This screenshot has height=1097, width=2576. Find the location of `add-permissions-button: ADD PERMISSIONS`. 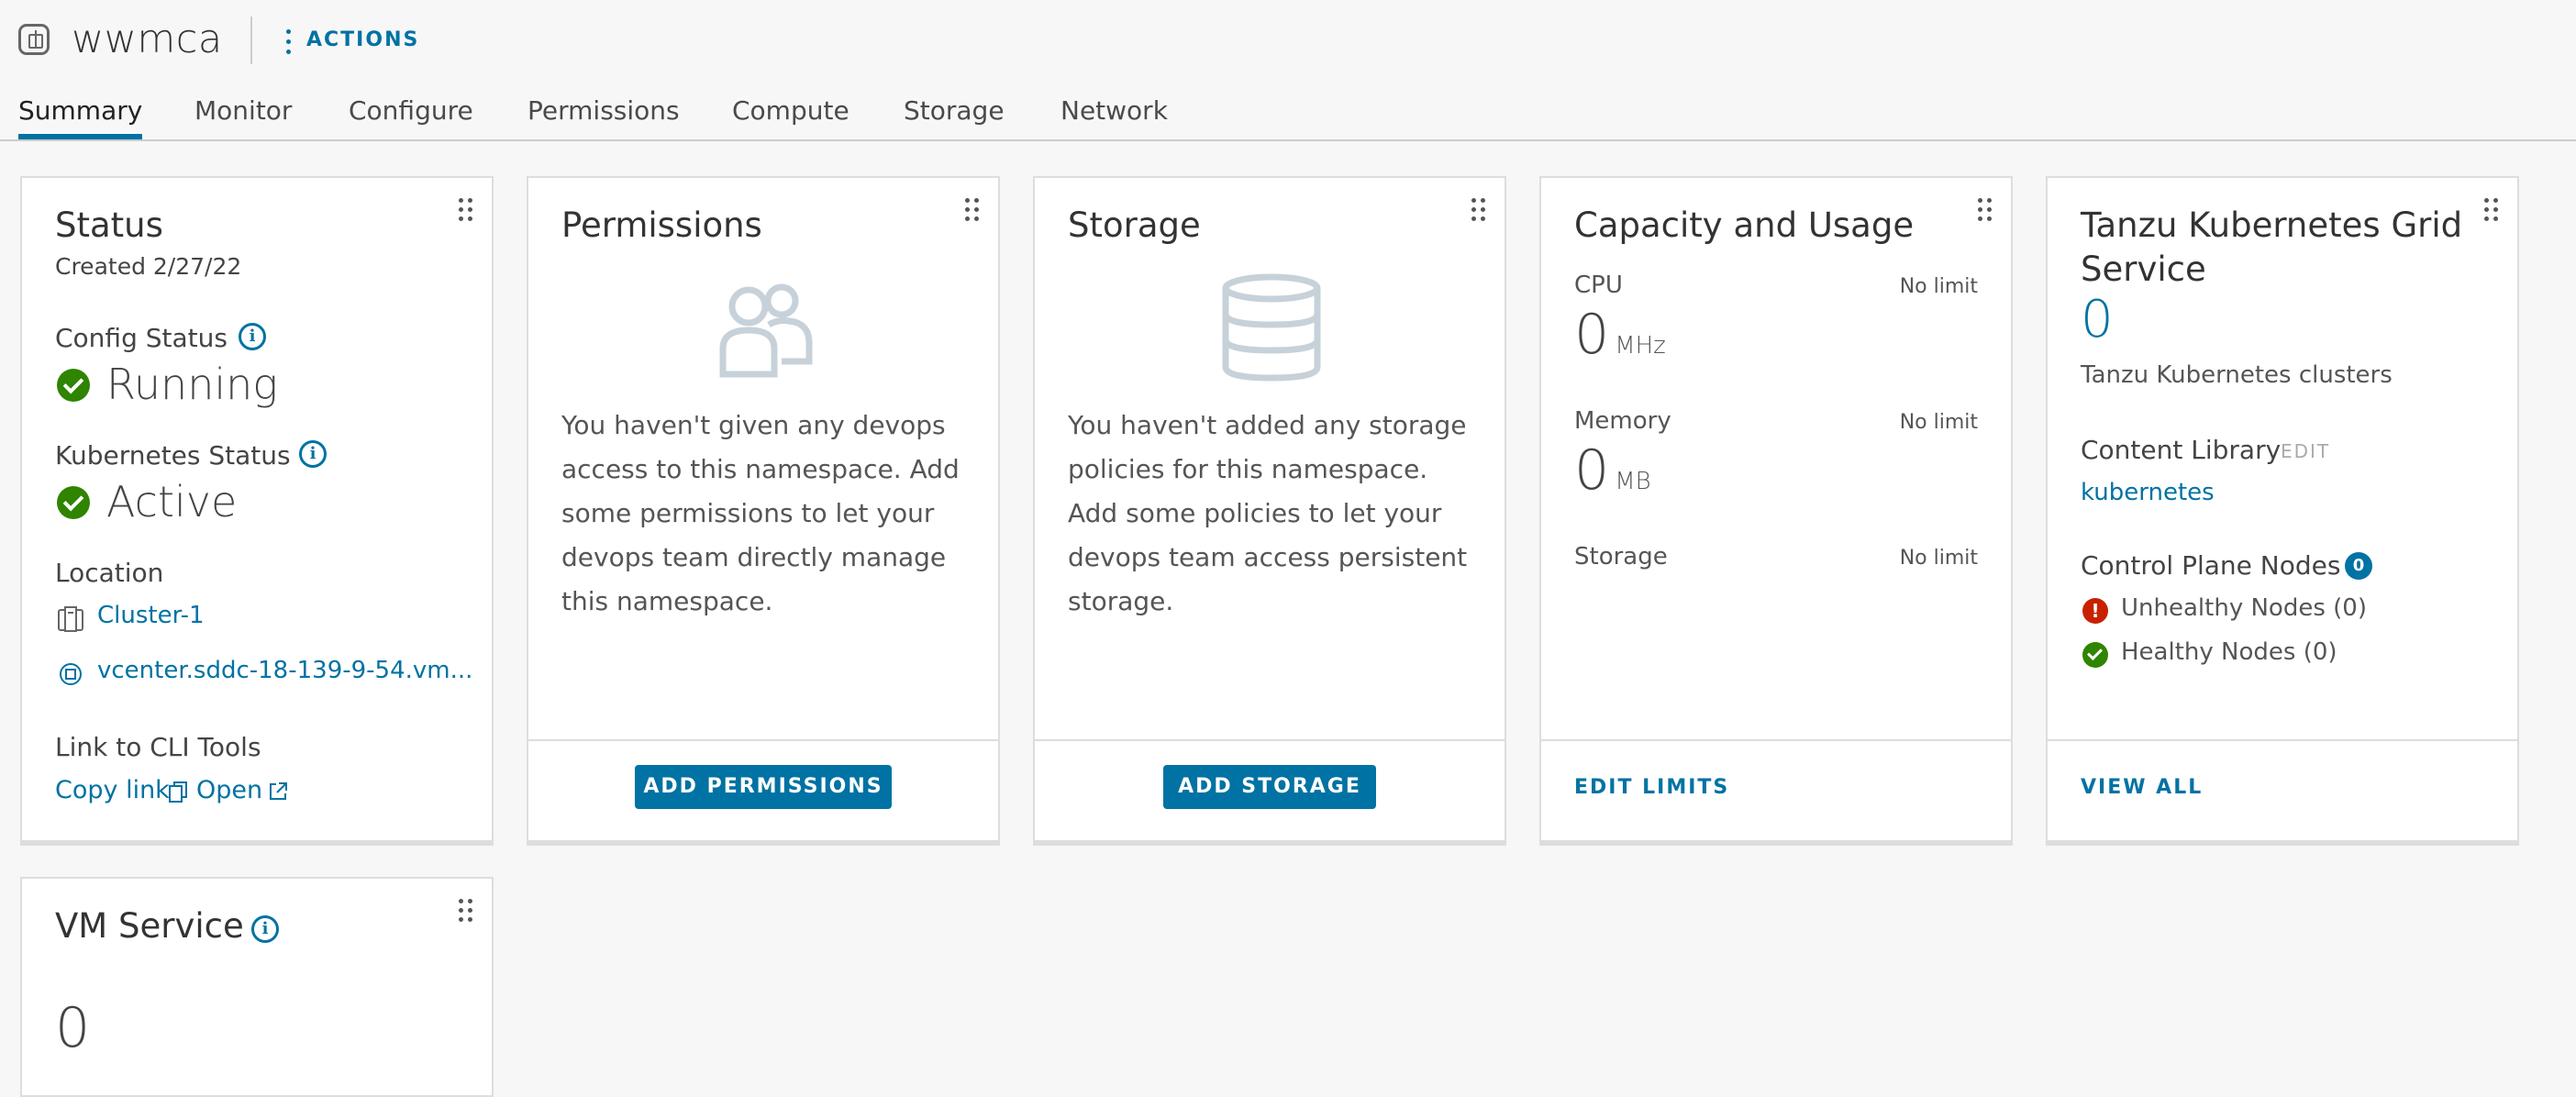

add-permissions-button: ADD PERMISSIONS is located at coordinates (763, 787).